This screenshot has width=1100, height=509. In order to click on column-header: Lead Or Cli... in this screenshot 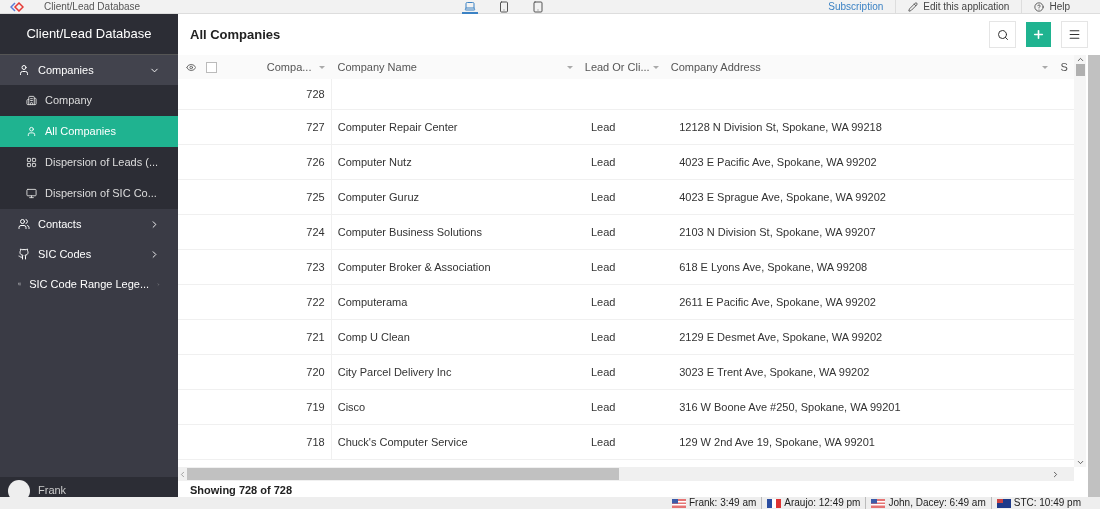, I will do `click(617, 67)`.